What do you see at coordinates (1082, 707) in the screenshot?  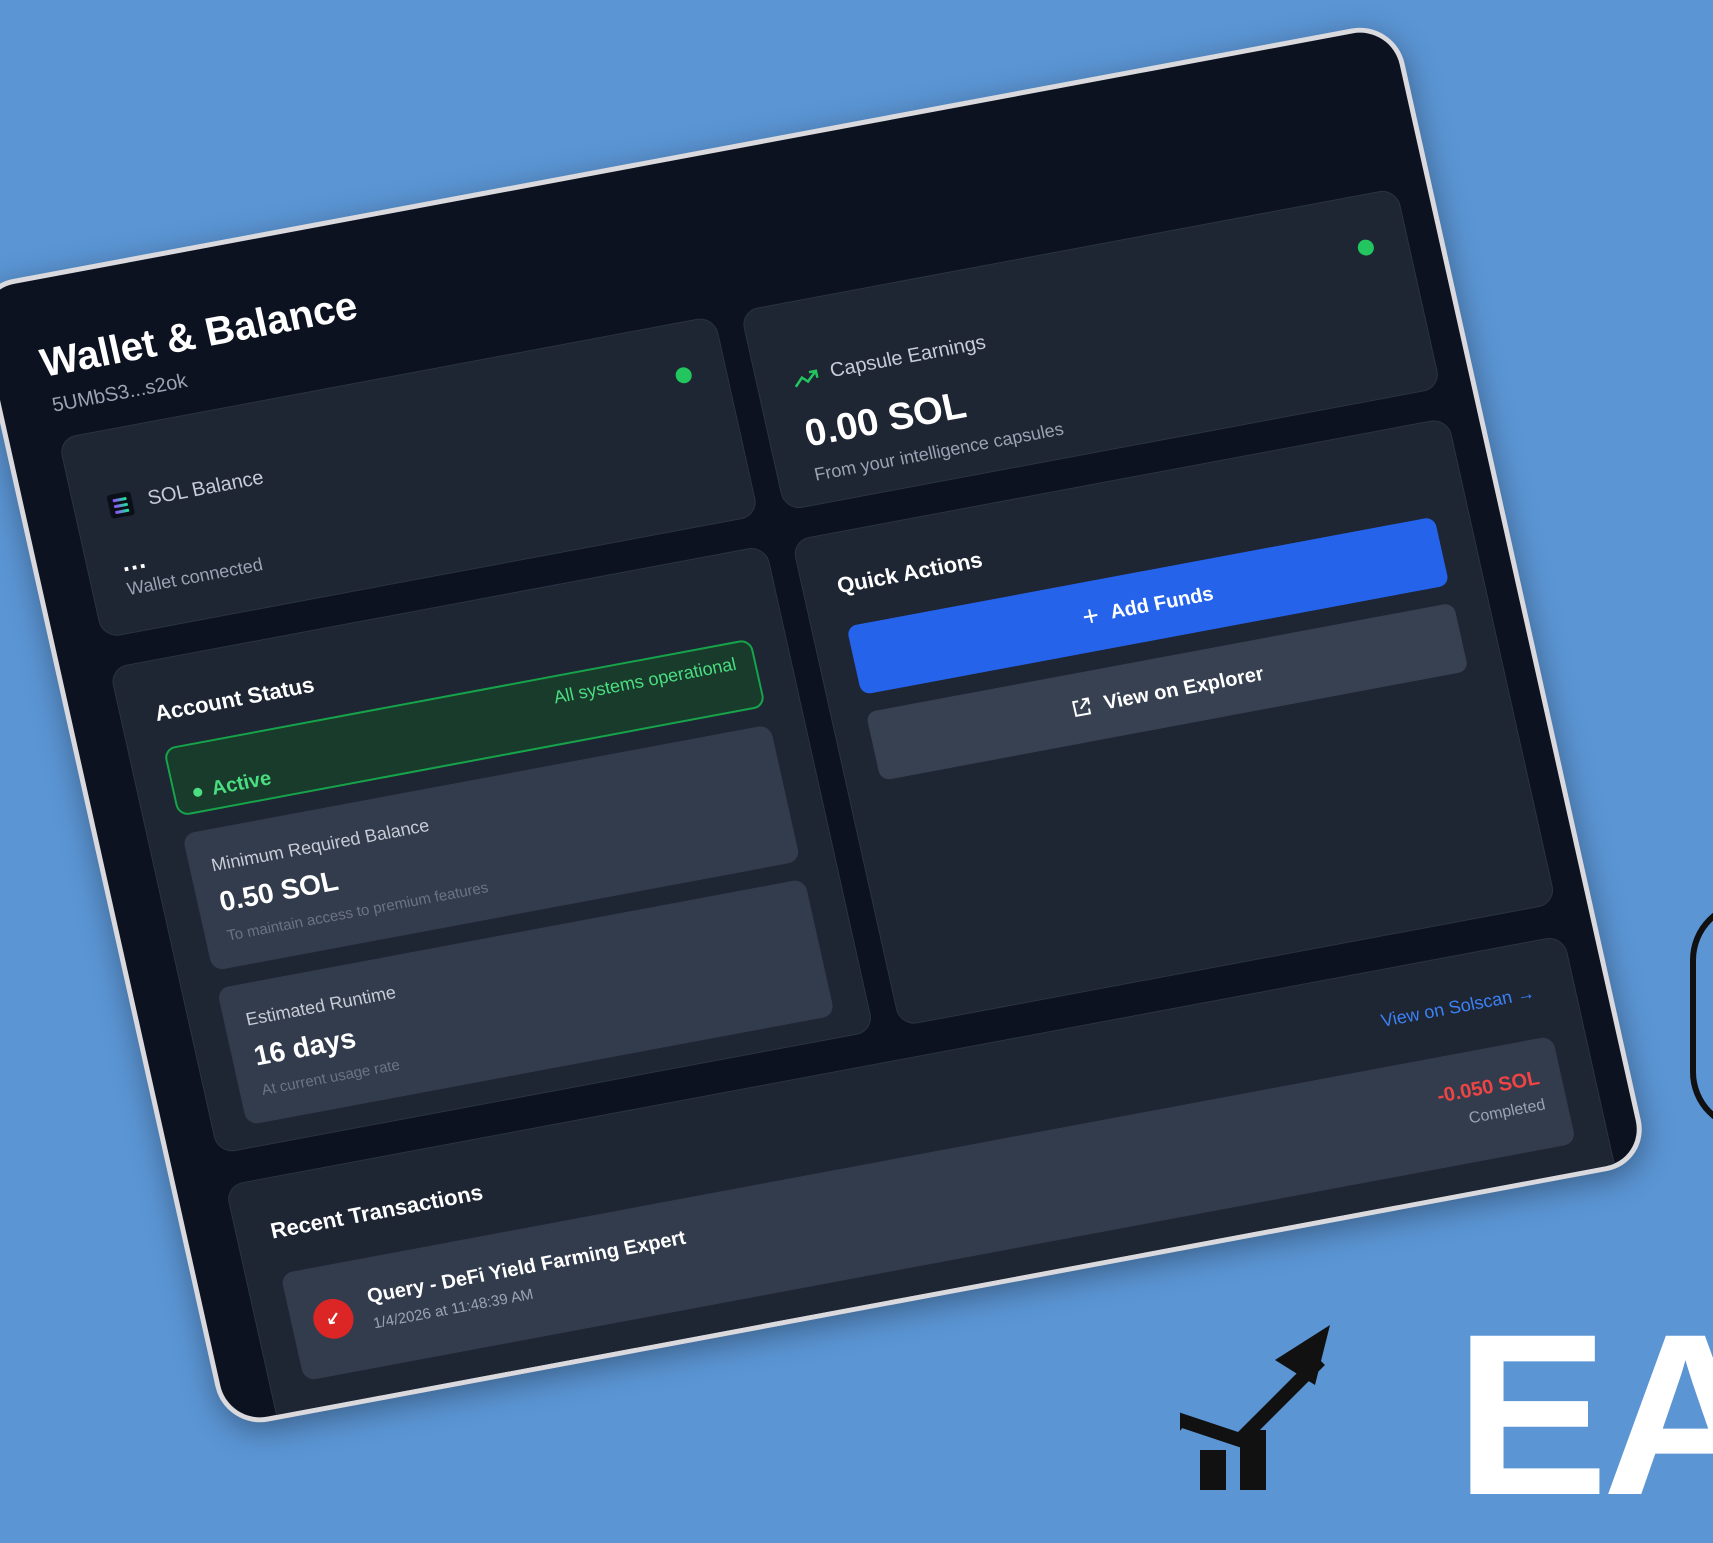 I see `external-link-icon` at bounding box center [1082, 707].